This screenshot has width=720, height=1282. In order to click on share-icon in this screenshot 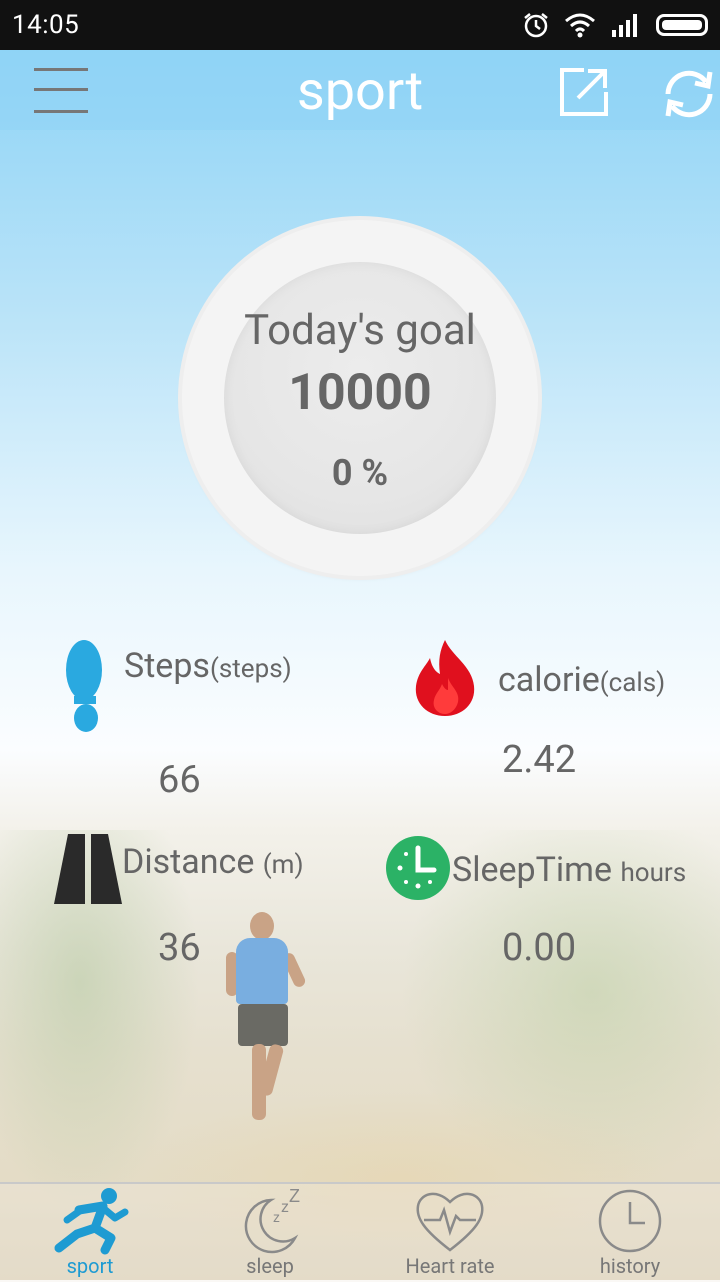, I will do `click(584, 92)`.